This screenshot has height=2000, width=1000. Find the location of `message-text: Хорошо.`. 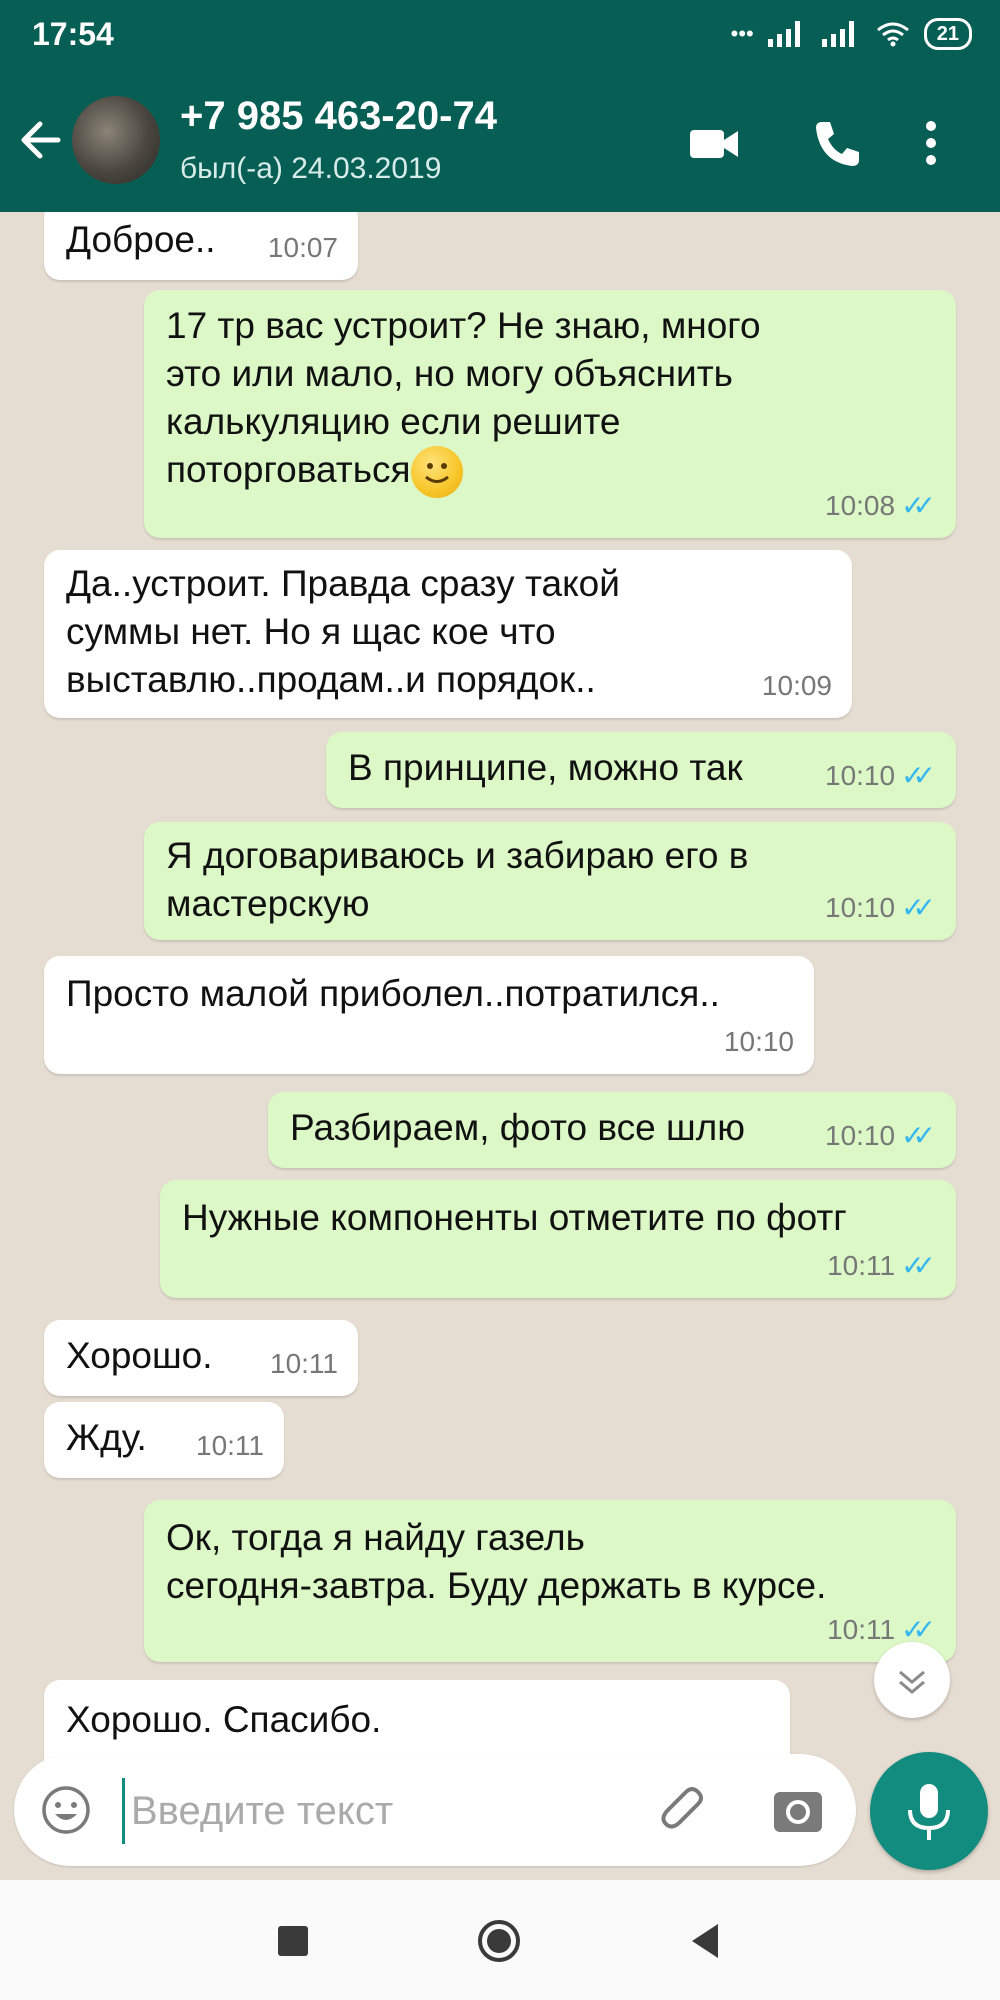

message-text: Хорошо. is located at coordinates (139, 1355).